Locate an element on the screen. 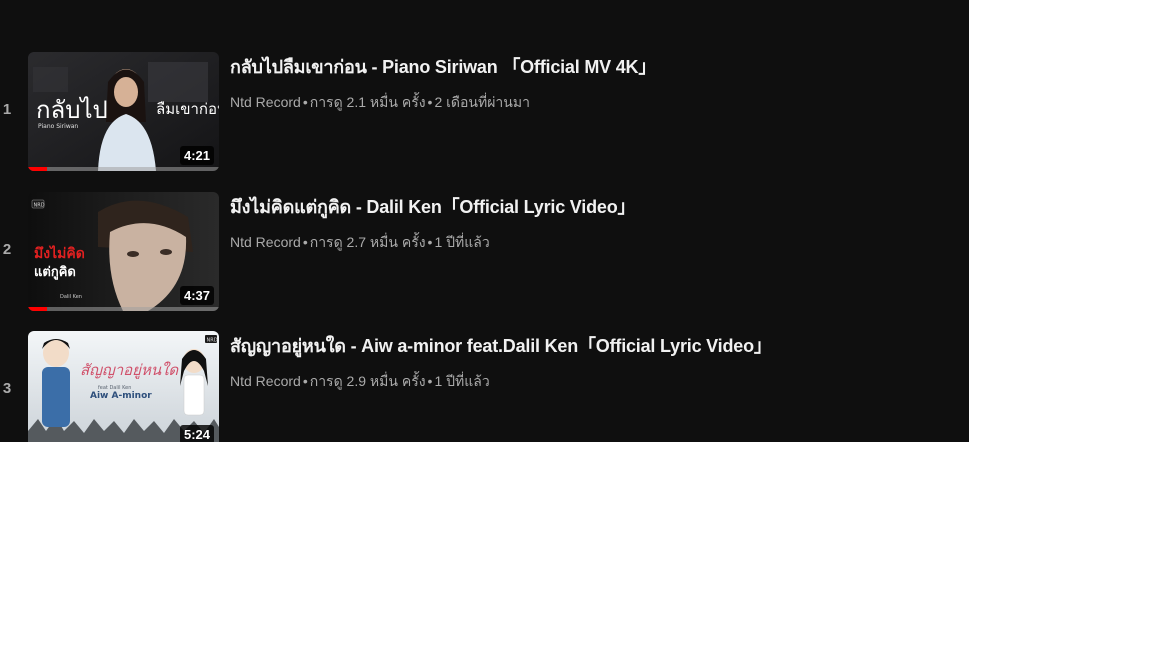  rank-number: 1 is located at coordinates (7, 109).